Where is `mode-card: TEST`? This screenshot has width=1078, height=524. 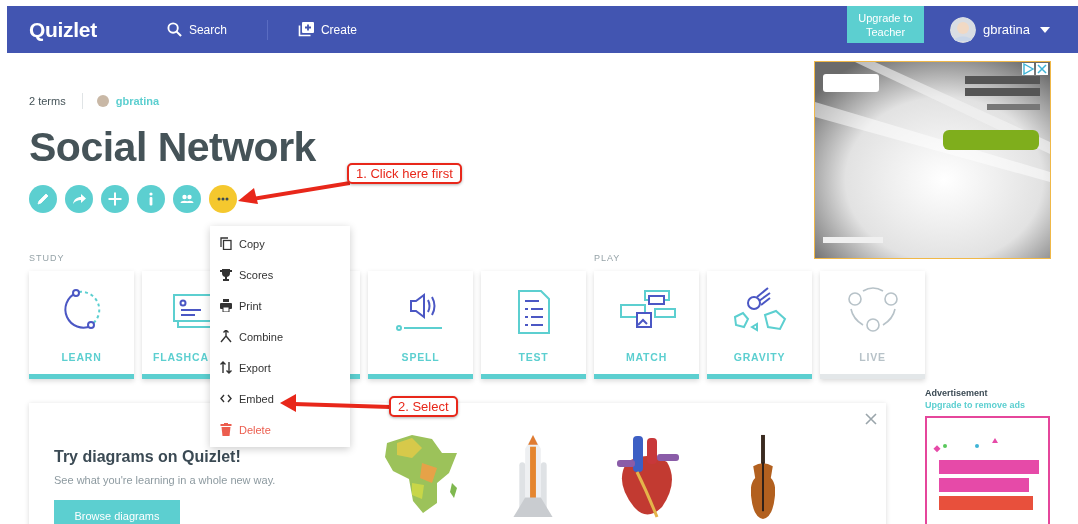
mode-card: TEST is located at coordinates (533, 325).